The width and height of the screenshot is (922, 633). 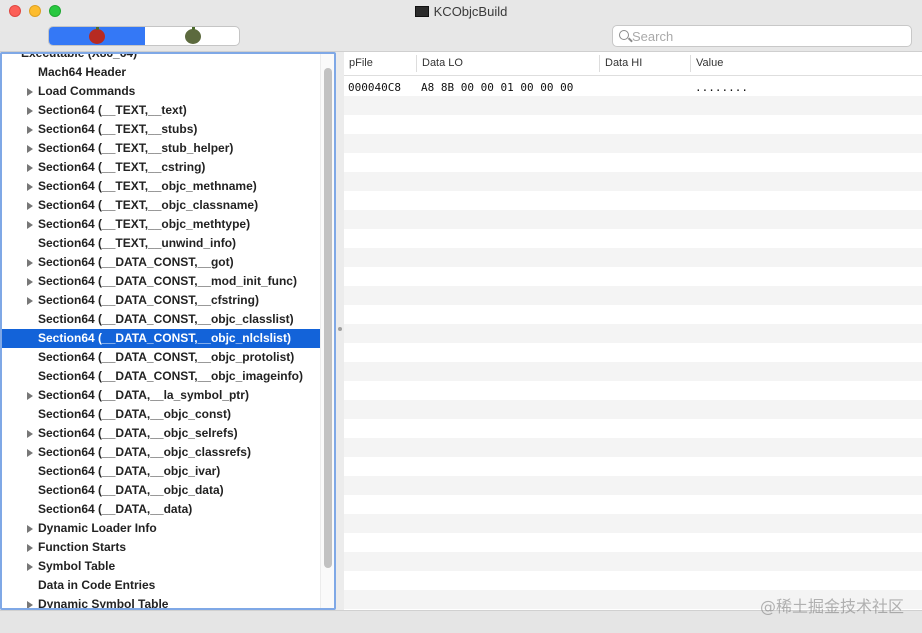 What do you see at coordinates (161, 490) in the screenshot?
I see `tree-item: Section64 (__DATA,__objc_data)` at bounding box center [161, 490].